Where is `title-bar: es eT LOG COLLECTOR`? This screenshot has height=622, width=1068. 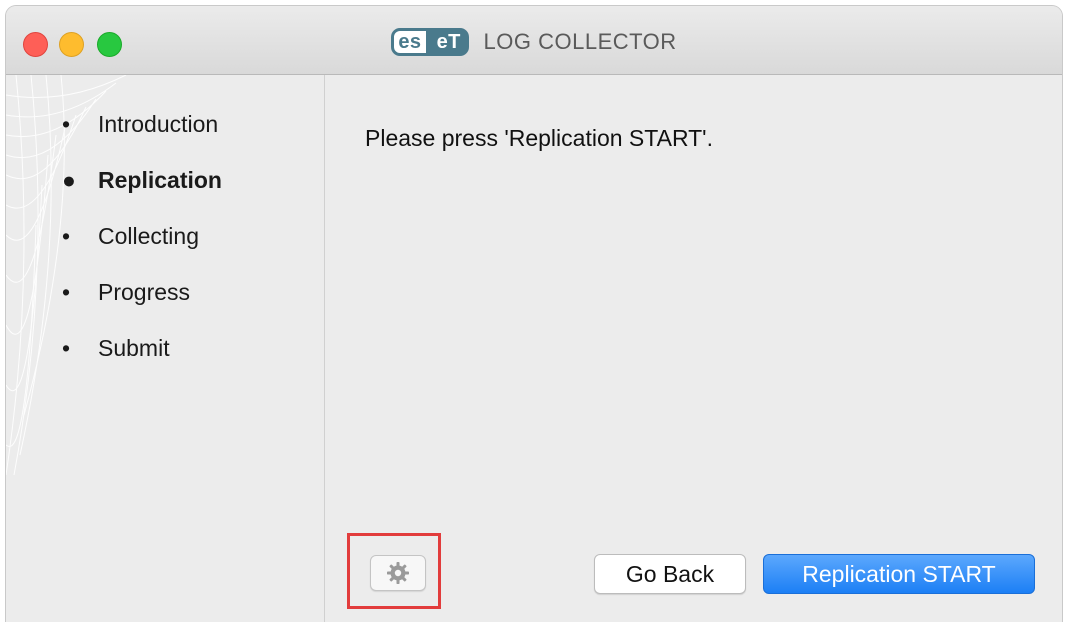
title-bar: es eT LOG COLLECTOR is located at coordinates (534, 40).